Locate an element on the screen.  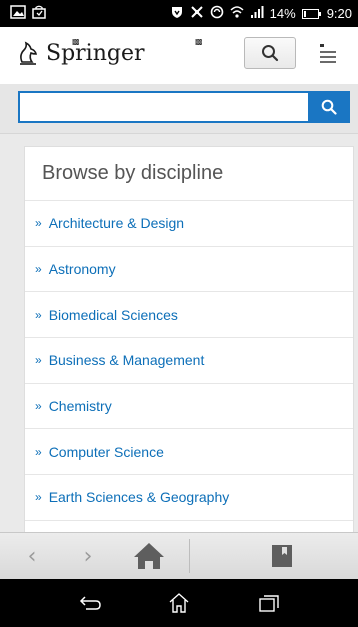
discipline-label: Business & Management is located at coordinates (126, 360).